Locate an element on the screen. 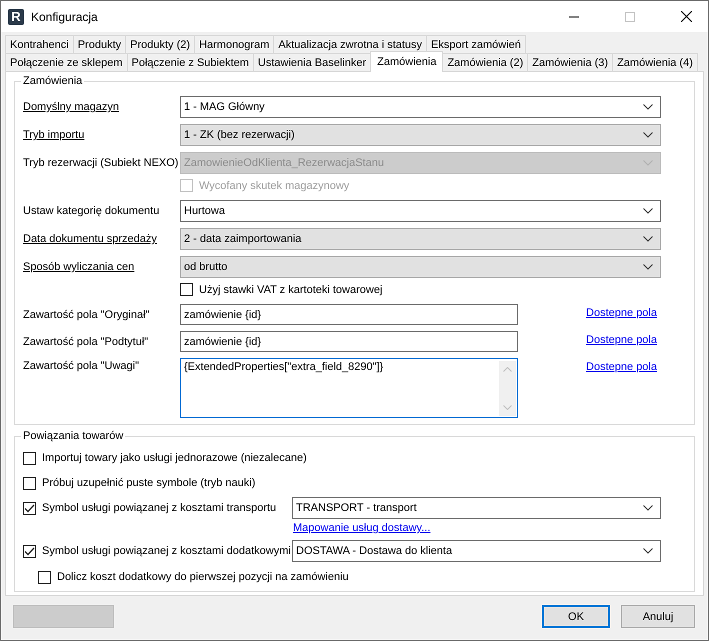  field-label: Ustaw kategorię dokumentu is located at coordinates (91, 211).